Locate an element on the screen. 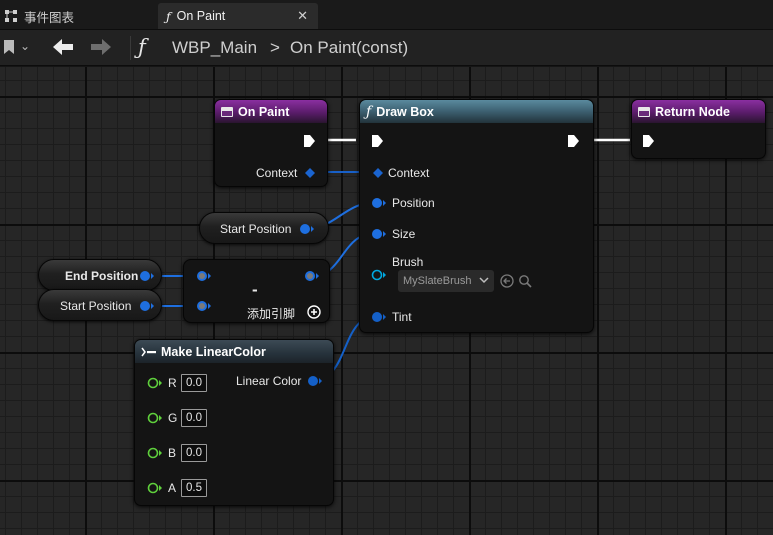  chevron-down-icon is located at coordinates (484, 280).